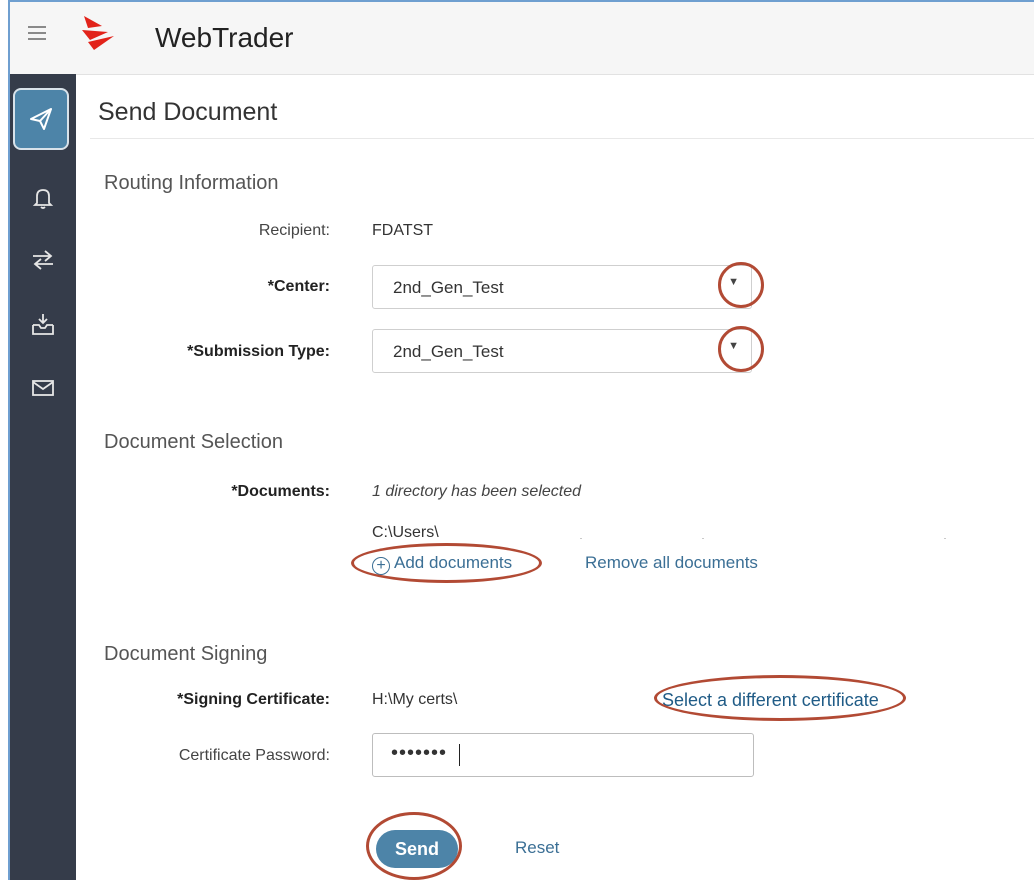 Image resolution: width=1034 pixels, height=880 pixels. Describe the element at coordinates (188, 112) in the screenshot. I see `page-title: Send Document` at that location.